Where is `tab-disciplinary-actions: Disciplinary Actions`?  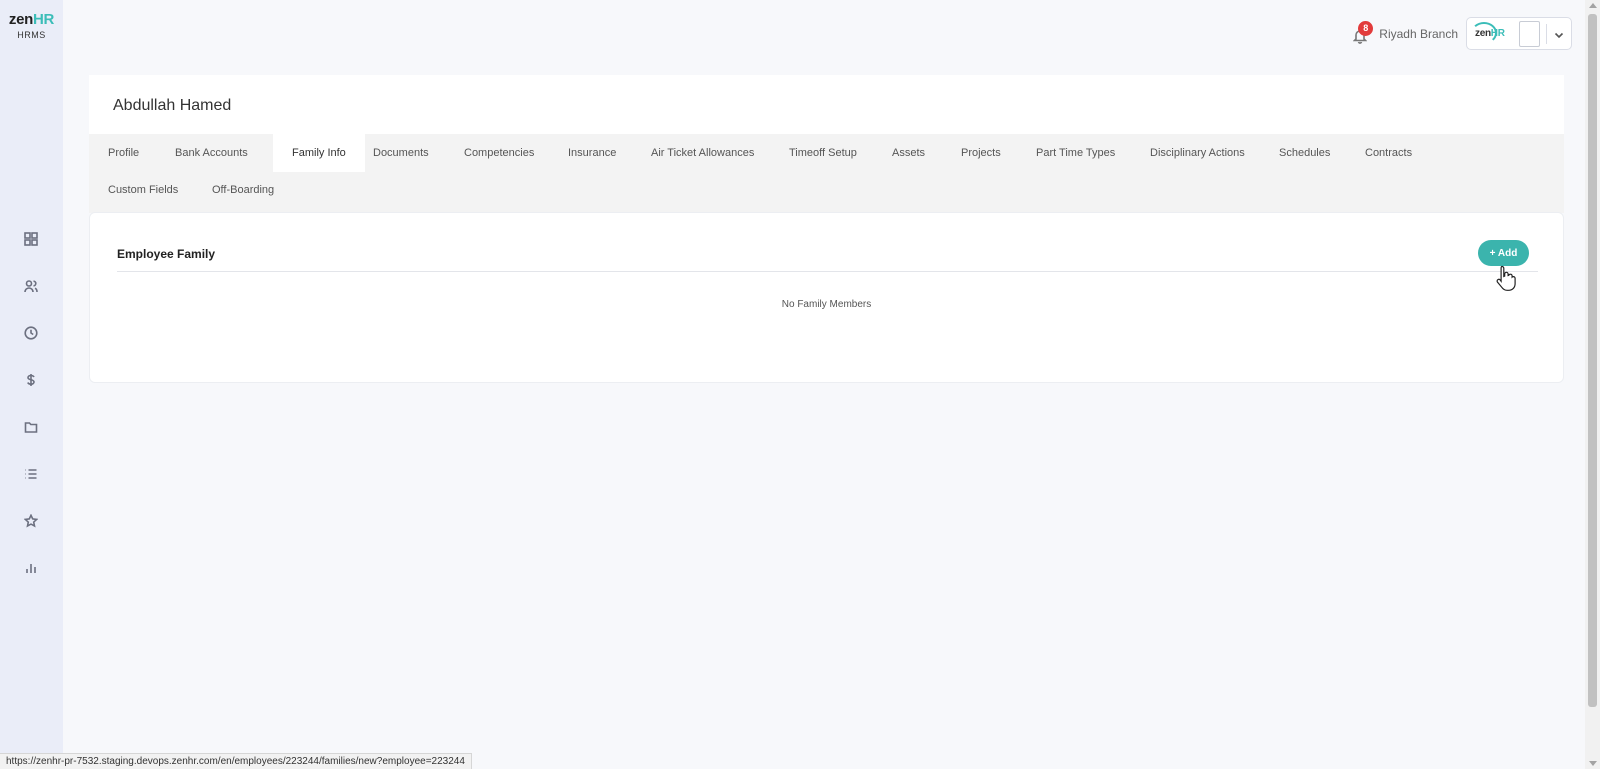
tab-disciplinary-actions: Disciplinary Actions is located at coordinates (1197, 153).